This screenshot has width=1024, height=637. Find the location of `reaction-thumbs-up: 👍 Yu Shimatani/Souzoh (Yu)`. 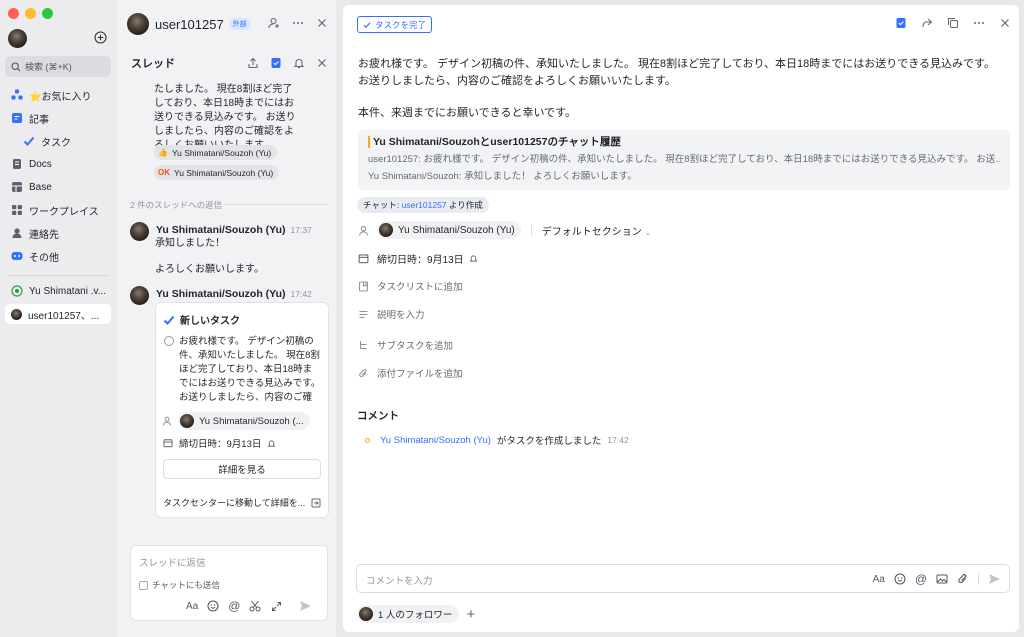

reaction-thumbs-up: 👍 Yu Shimatani/Souzoh (Yu) is located at coordinates (216, 152).